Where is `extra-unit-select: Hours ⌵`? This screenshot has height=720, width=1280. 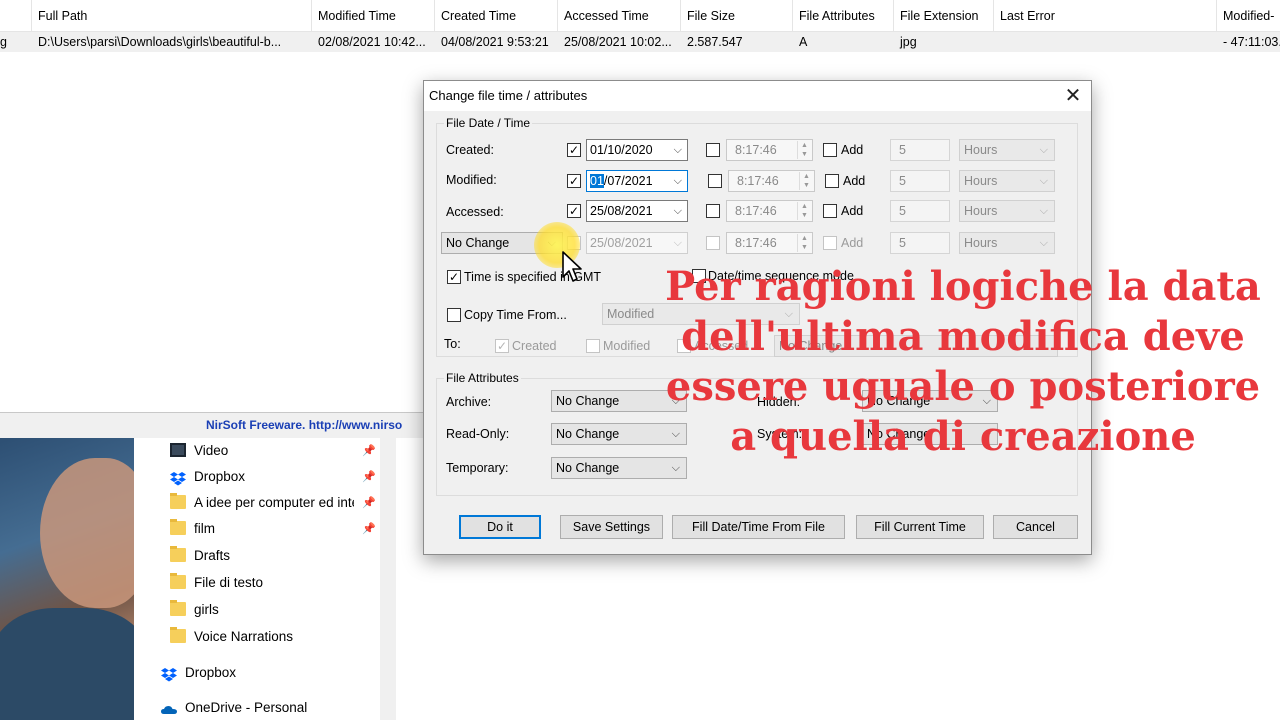
extra-unit-select: Hours ⌵ is located at coordinates (1007, 243).